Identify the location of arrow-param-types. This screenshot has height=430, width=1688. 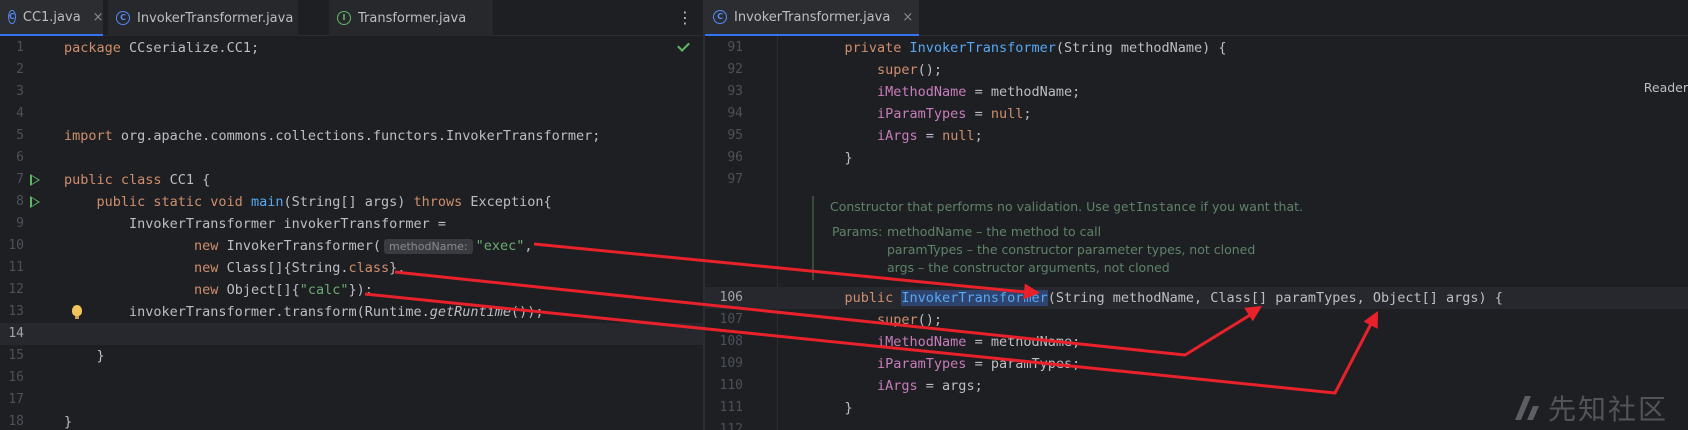
(825, 313).